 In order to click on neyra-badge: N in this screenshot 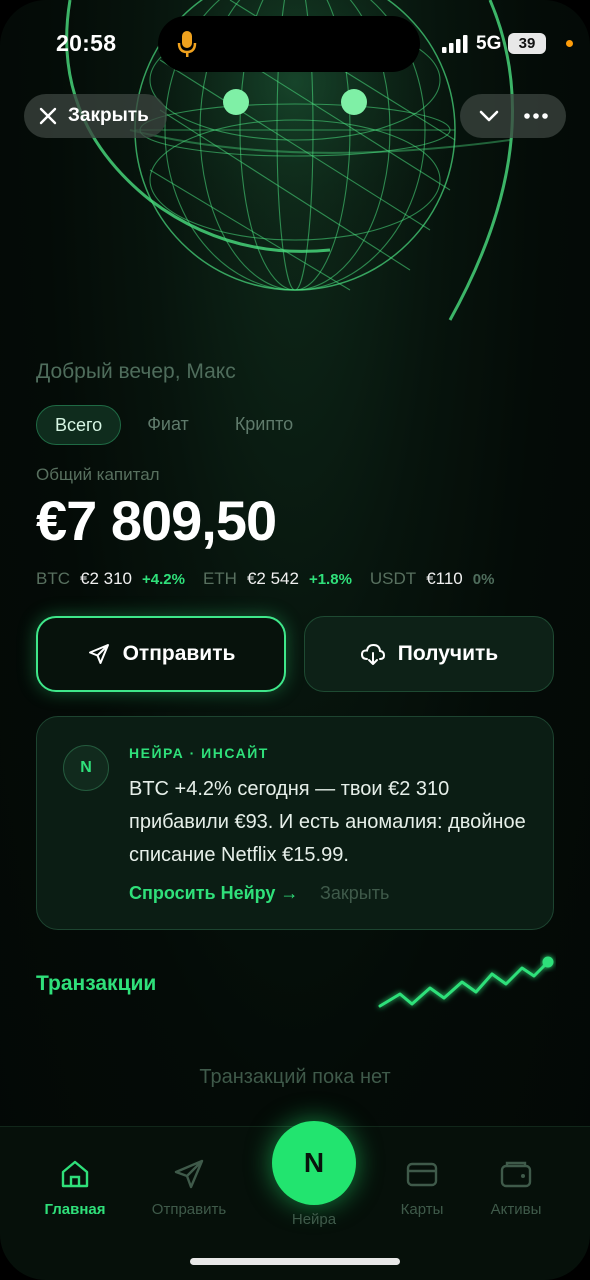, I will do `click(86, 768)`.